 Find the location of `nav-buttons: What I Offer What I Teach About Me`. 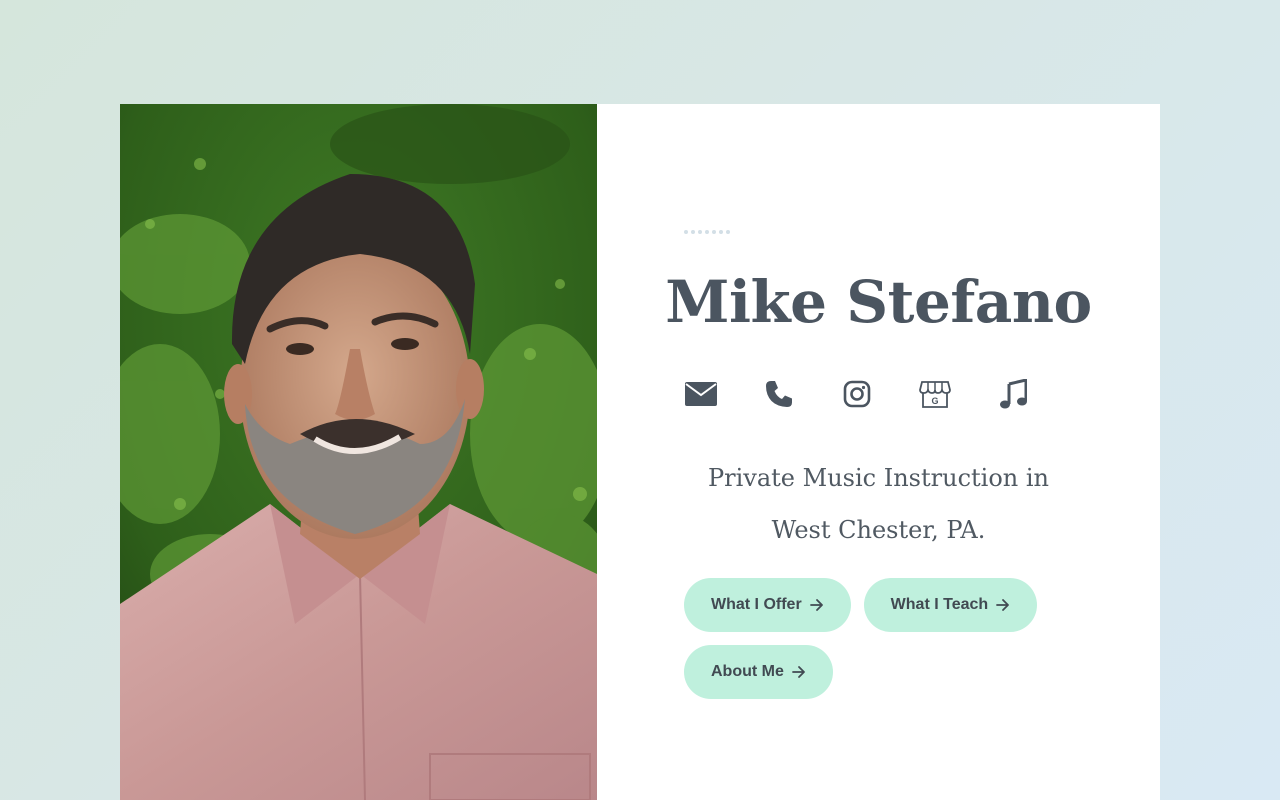

nav-buttons: What I Offer What I Teach About Me is located at coordinates (884, 638).